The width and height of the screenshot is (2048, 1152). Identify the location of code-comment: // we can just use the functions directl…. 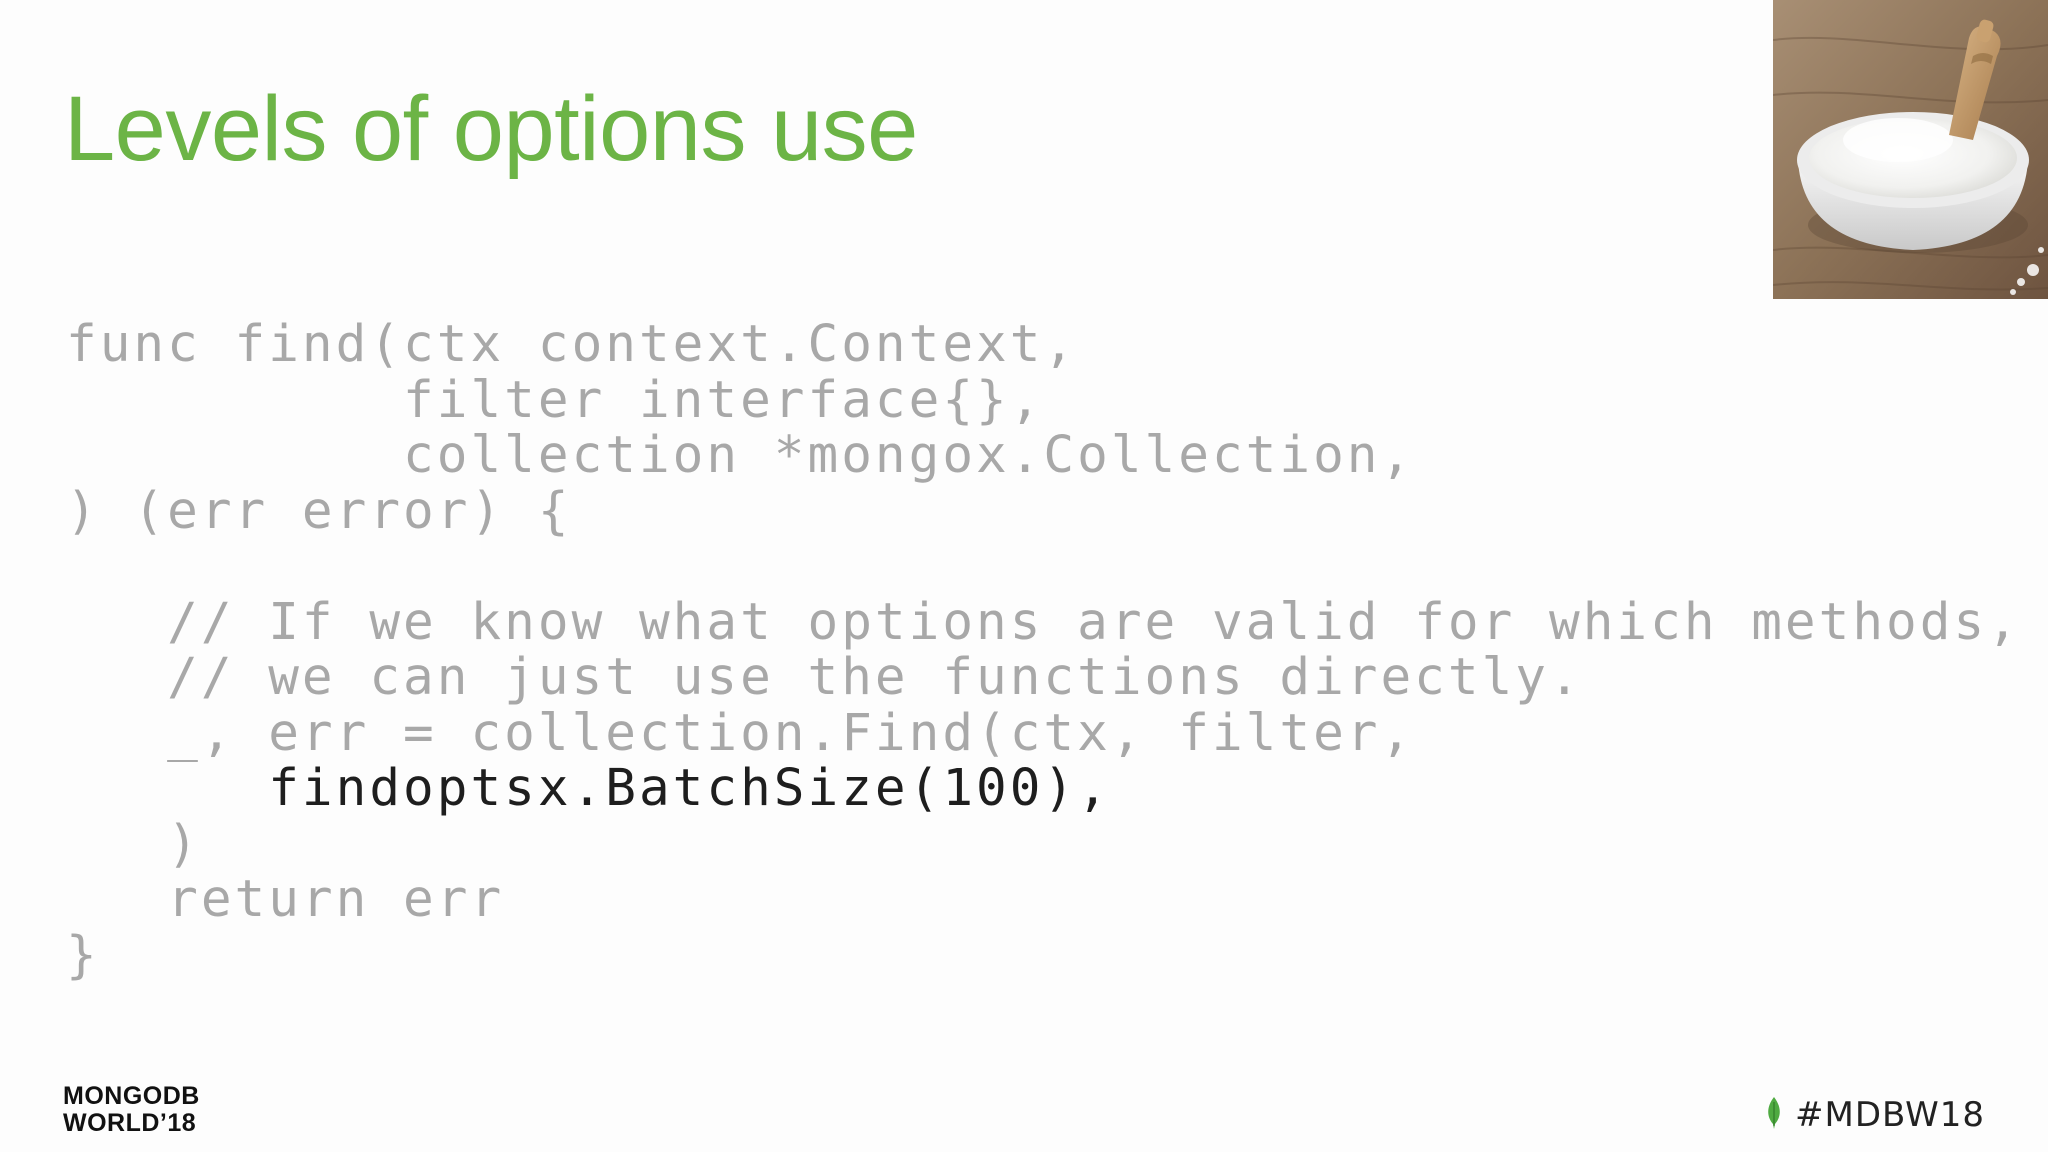
(824, 677).